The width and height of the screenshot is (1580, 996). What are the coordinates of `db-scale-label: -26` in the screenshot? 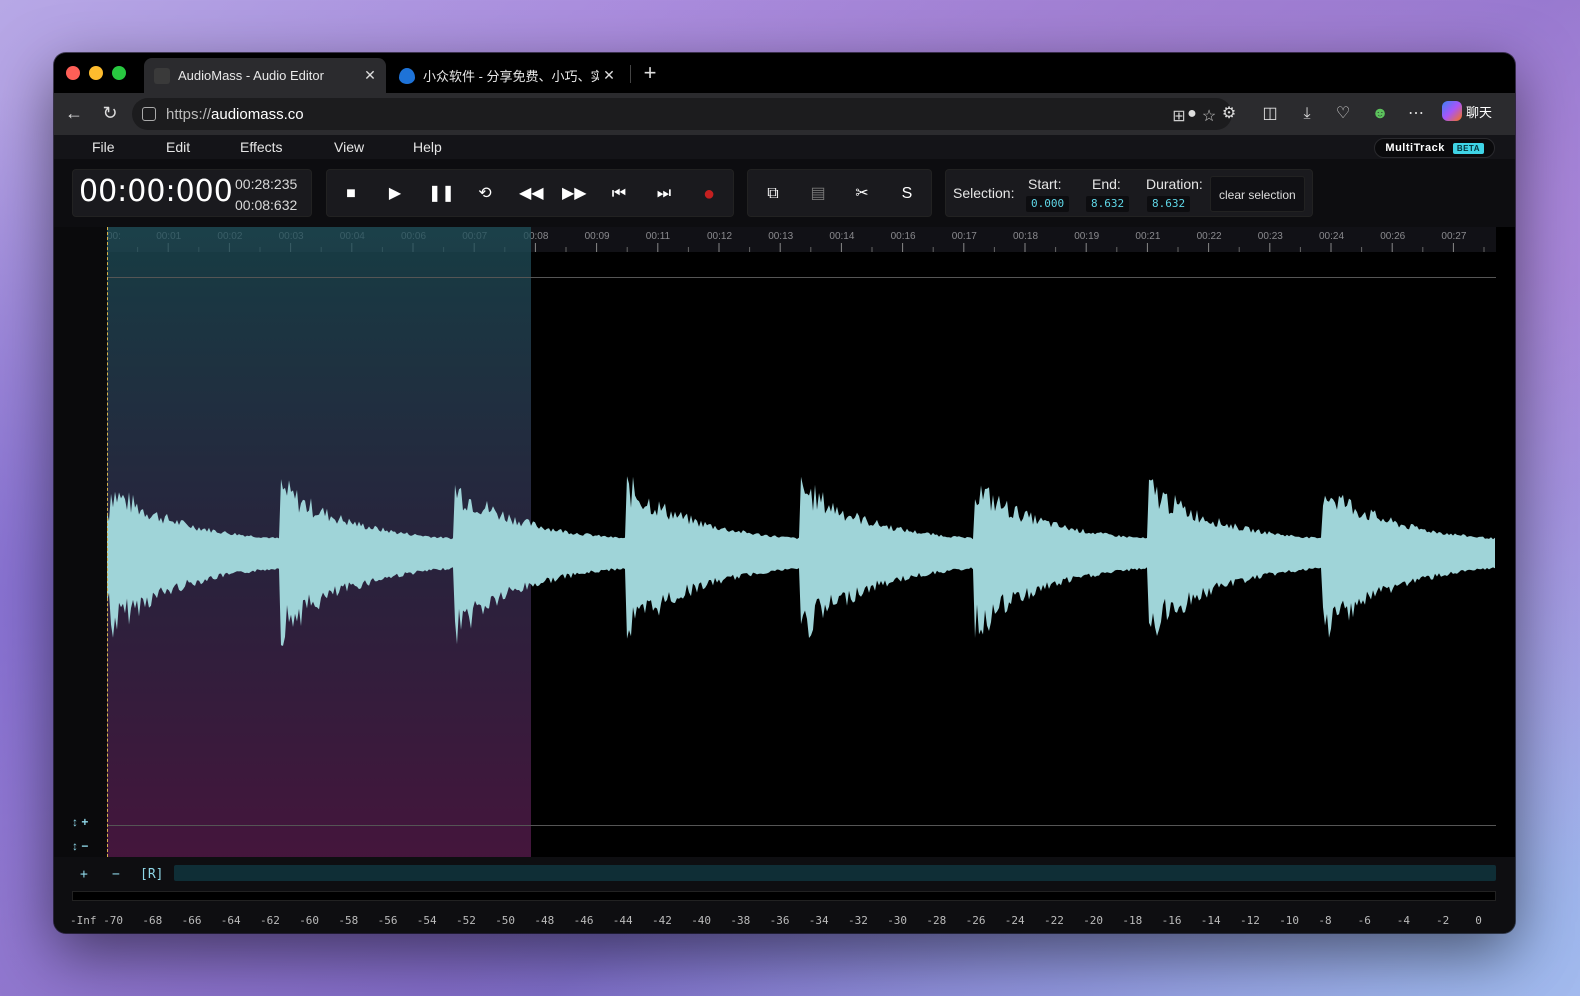 It's located at (975, 920).